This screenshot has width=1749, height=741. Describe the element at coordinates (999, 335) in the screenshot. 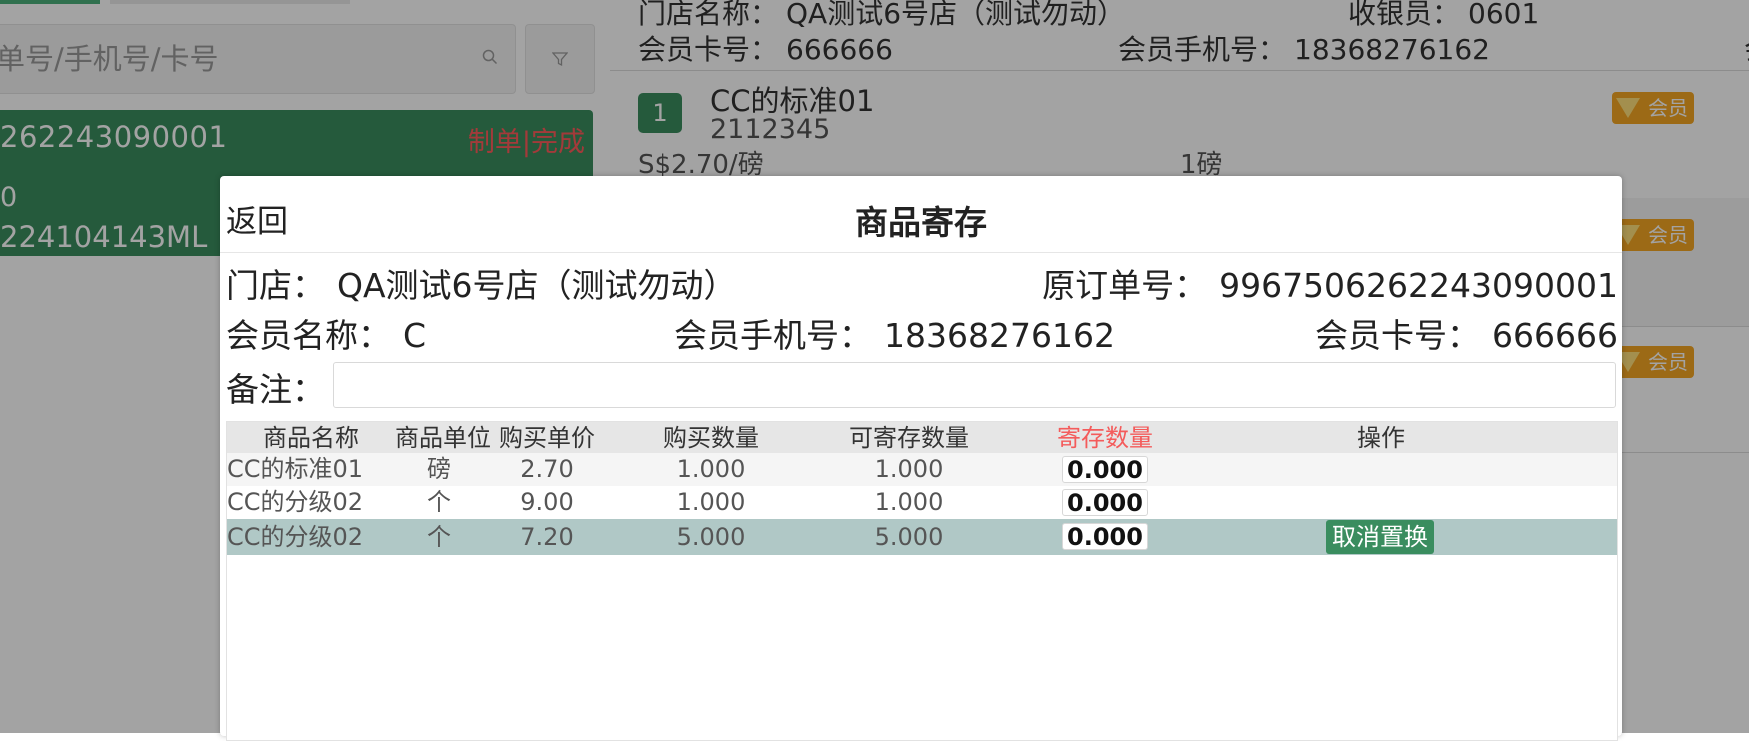

I see `member-phone-value: 18368276162` at that location.